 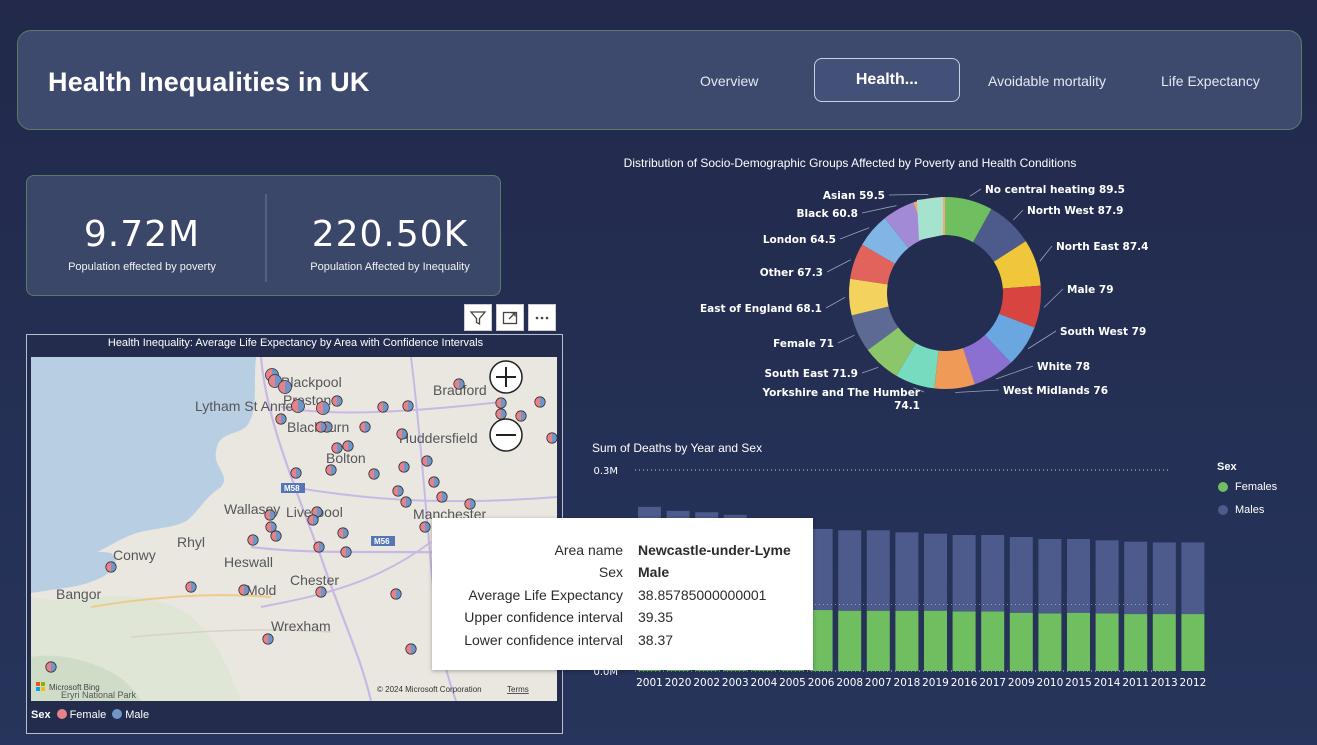 What do you see at coordinates (506, 377) in the screenshot?
I see `zoom-in-button` at bounding box center [506, 377].